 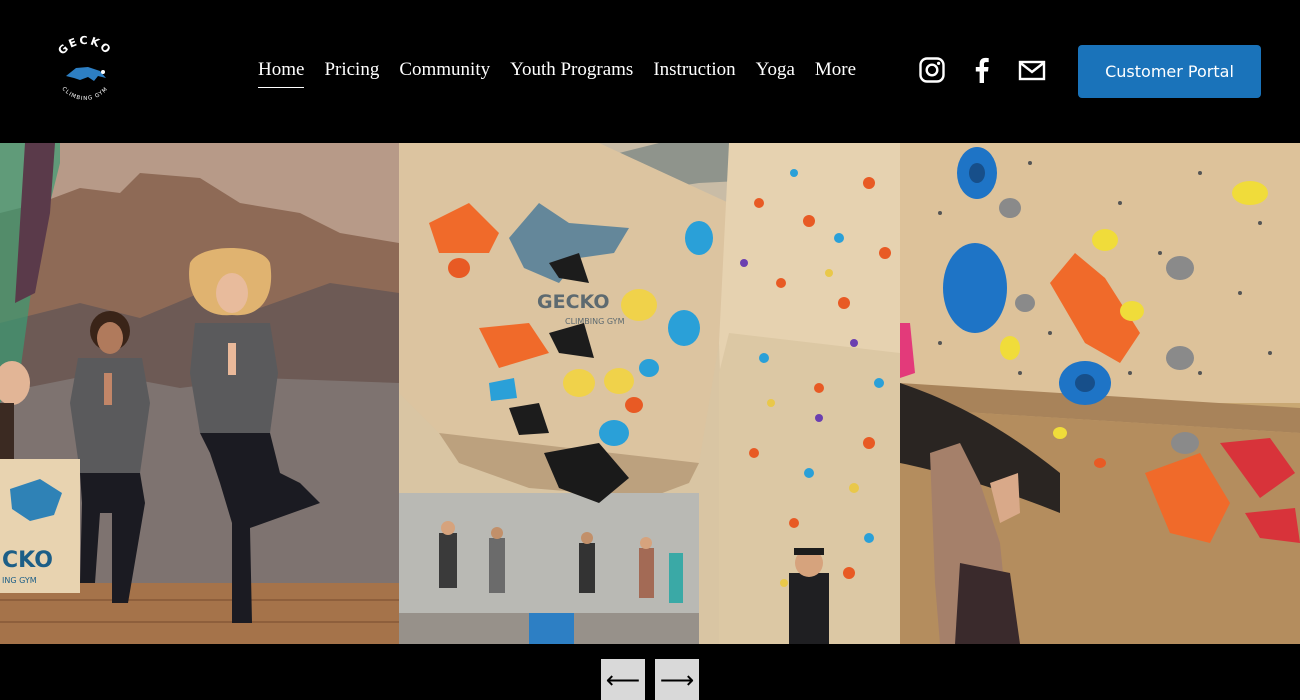 I want to click on next-arrow-button: ⟶, so click(x=677, y=679).